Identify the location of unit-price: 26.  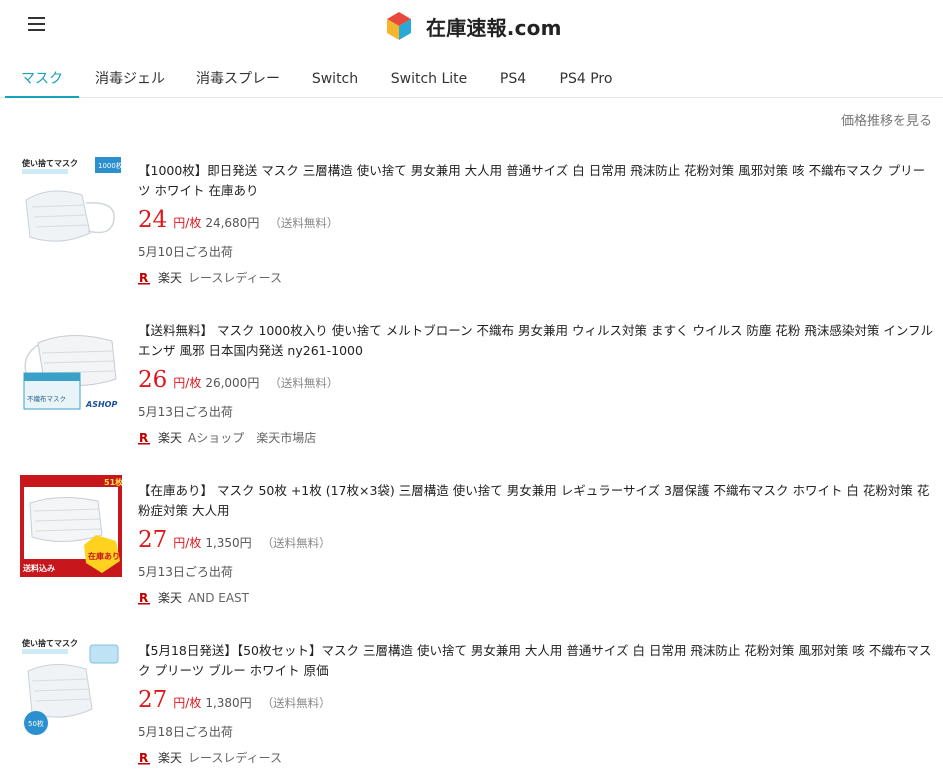
(153, 380).